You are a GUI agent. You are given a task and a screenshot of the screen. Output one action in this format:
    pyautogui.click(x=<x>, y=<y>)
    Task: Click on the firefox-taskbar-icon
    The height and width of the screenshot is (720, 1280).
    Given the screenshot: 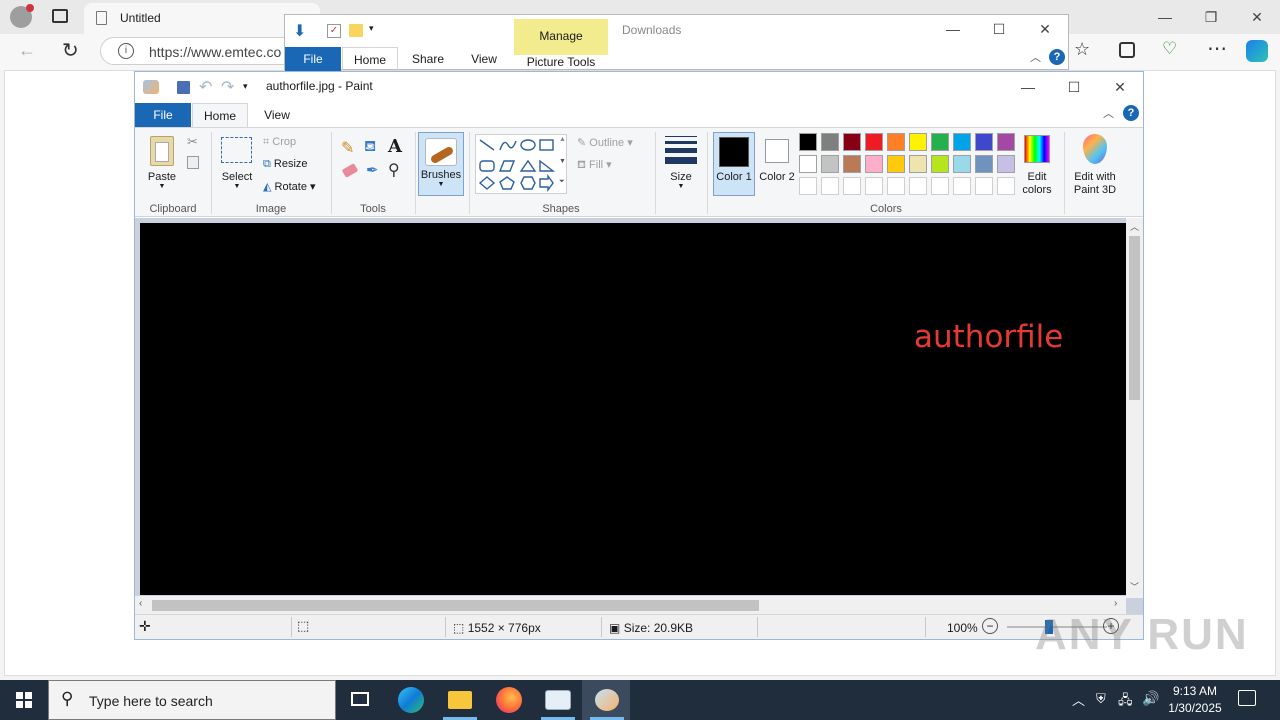 What is the action you would take?
    pyautogui.click(x=508, y=700)
    